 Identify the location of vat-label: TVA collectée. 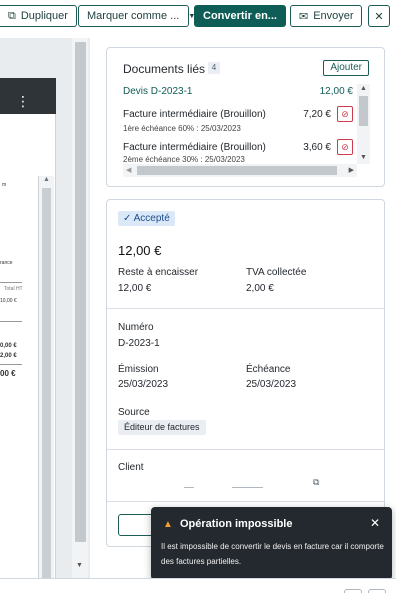
(276, 272).